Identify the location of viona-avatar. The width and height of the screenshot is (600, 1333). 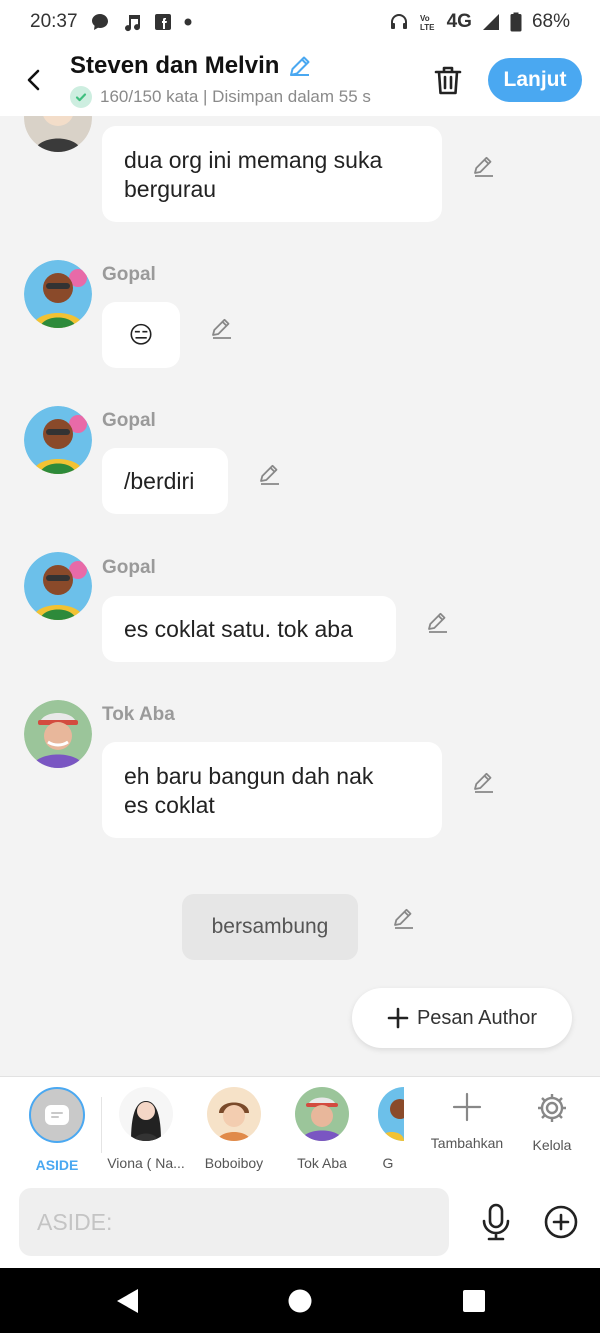
(146, 1114).